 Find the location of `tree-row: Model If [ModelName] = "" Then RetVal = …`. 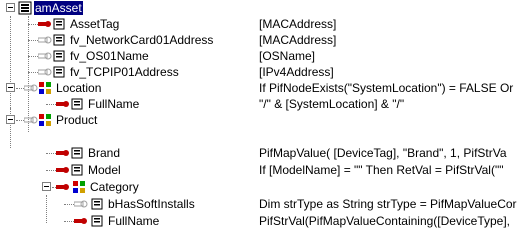

tree-row: Model If [ModelName] = "" Then RetVal = … is located at coordinates (261, 170).